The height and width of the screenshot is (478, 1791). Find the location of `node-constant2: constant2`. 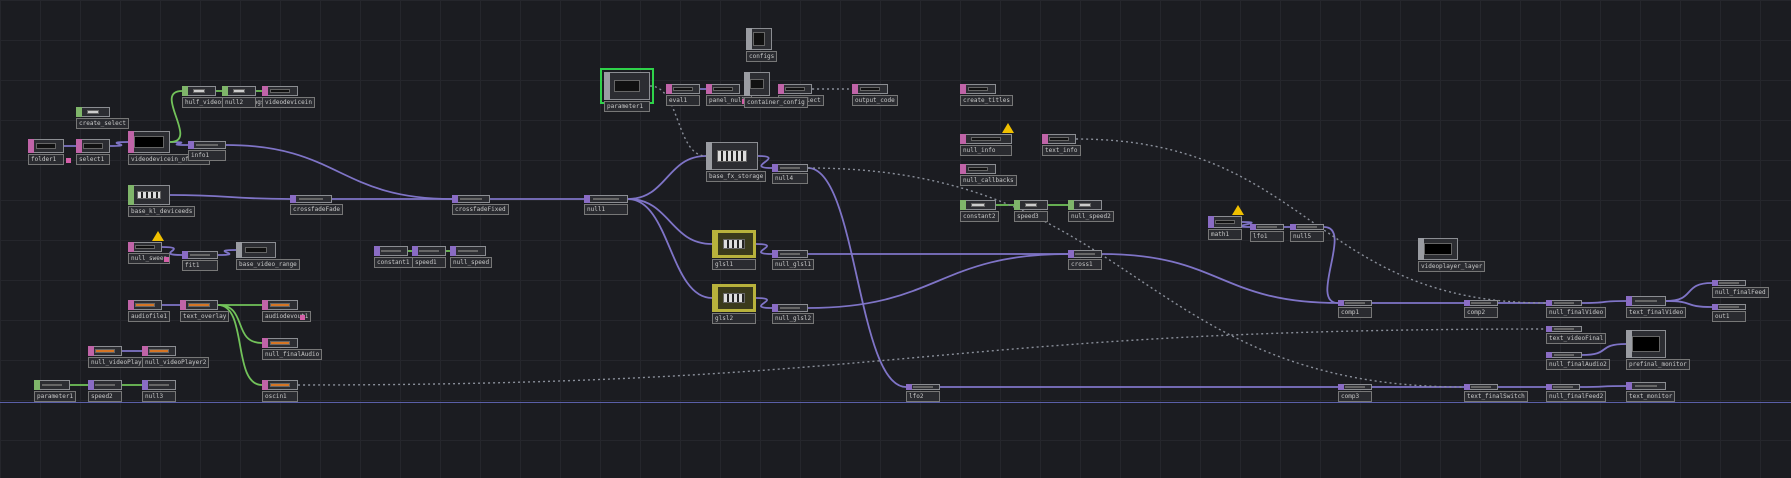

node-constant2: constant2 is located at coordinates (979, 211).